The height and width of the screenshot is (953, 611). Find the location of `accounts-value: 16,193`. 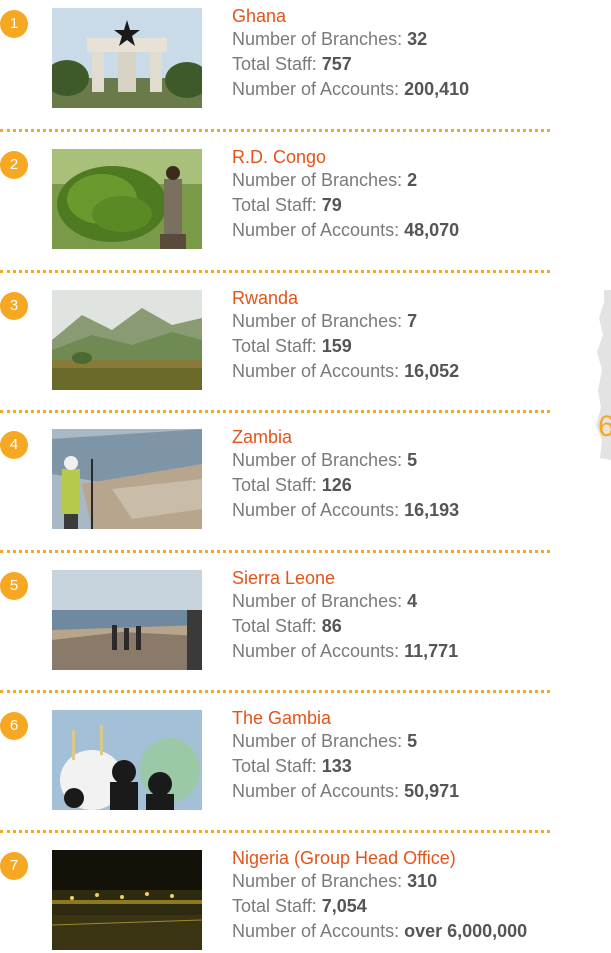

accounts-value: 16,193 is located at coordinates (432, 510).